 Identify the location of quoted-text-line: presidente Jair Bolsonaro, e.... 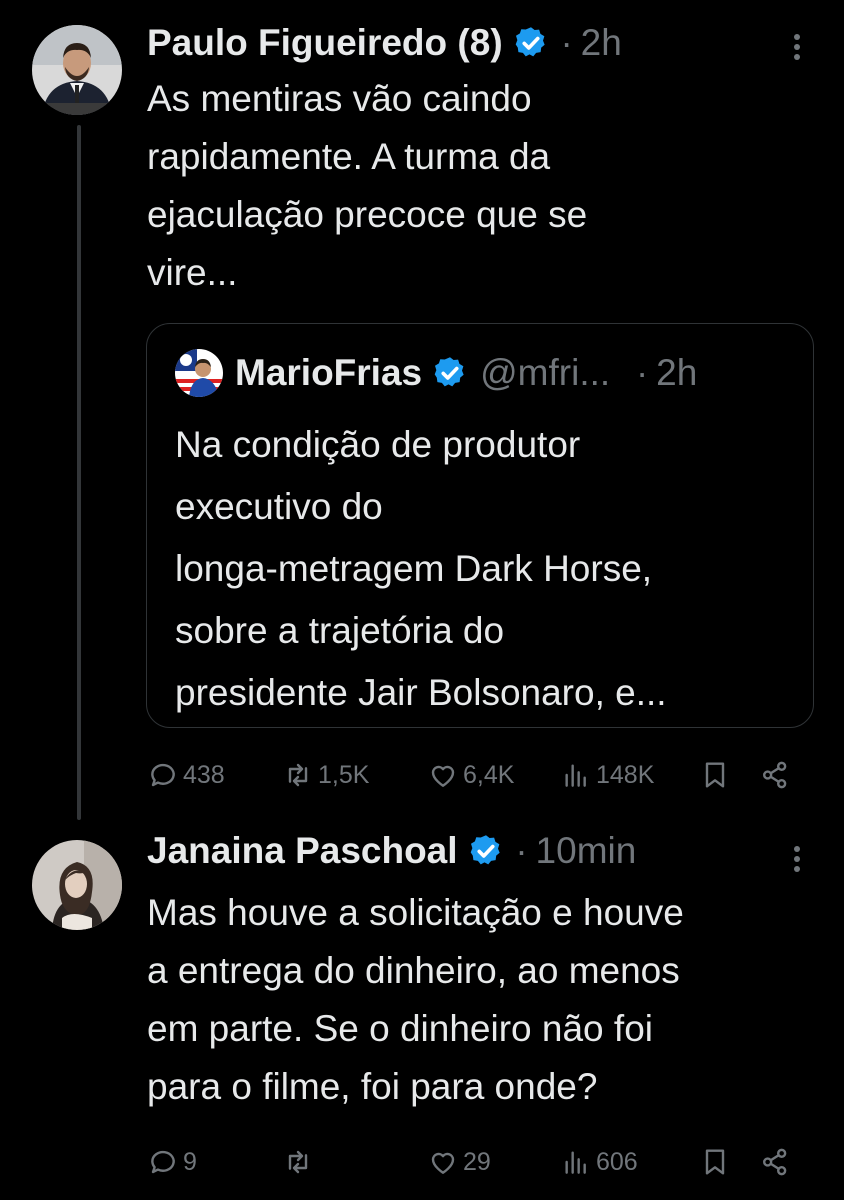
(421, 692).